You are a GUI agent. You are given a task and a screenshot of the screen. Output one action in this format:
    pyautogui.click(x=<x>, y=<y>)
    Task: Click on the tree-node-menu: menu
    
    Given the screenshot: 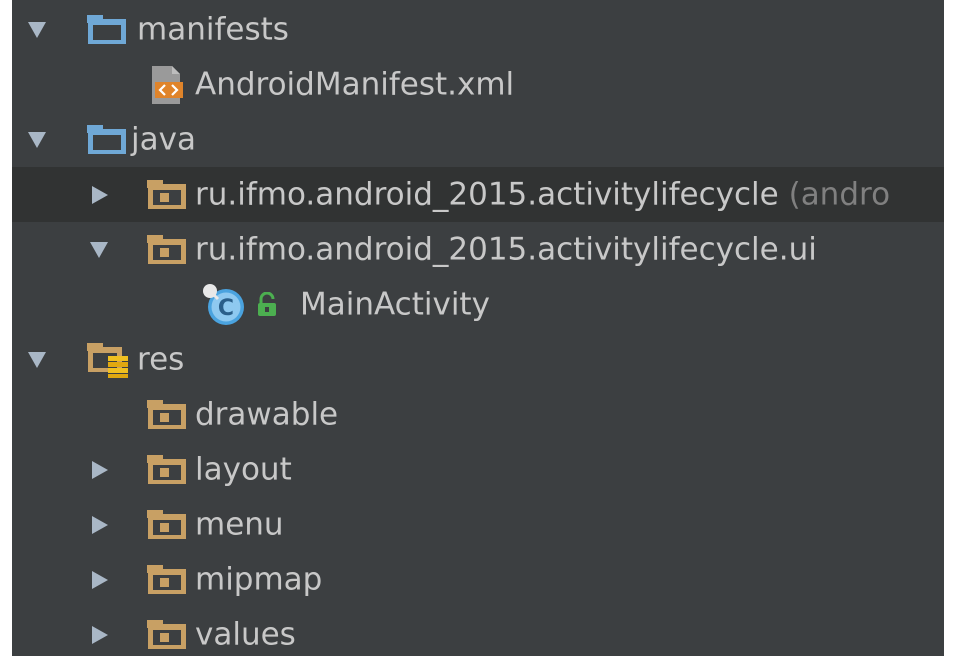 What is the action you would take?
    pyautogui.click(x=478, y=524)
    